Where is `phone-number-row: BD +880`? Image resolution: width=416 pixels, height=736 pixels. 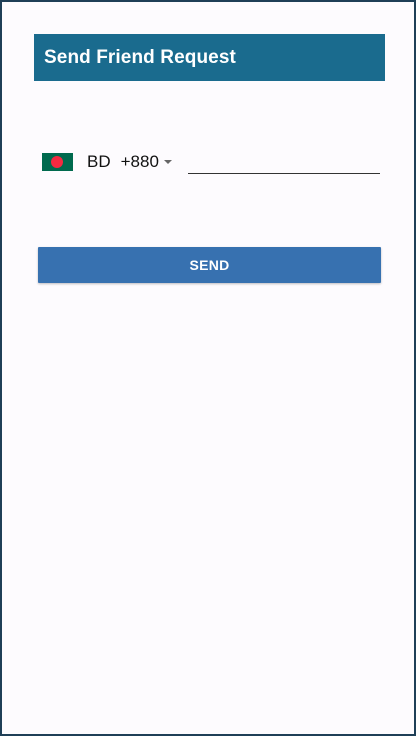 phone-number-row: BD +880 is located at coordinates (212, 162).